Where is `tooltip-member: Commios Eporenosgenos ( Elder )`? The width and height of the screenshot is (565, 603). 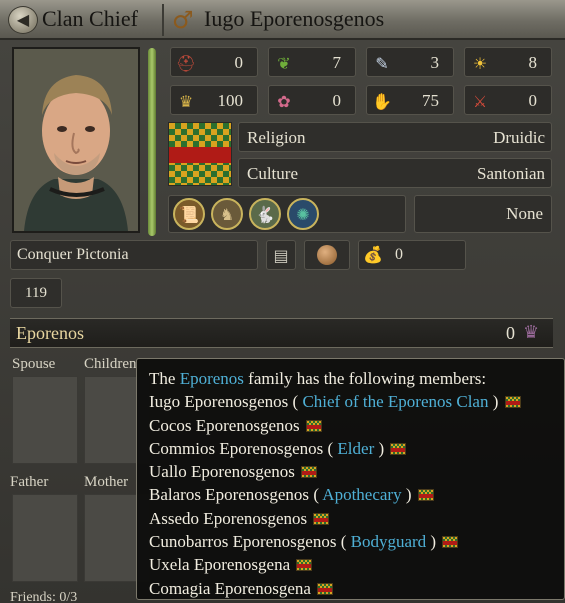
tooltip-member: Commios Eporenosgenos ( Elder ) is located at coordinates (350, 448).